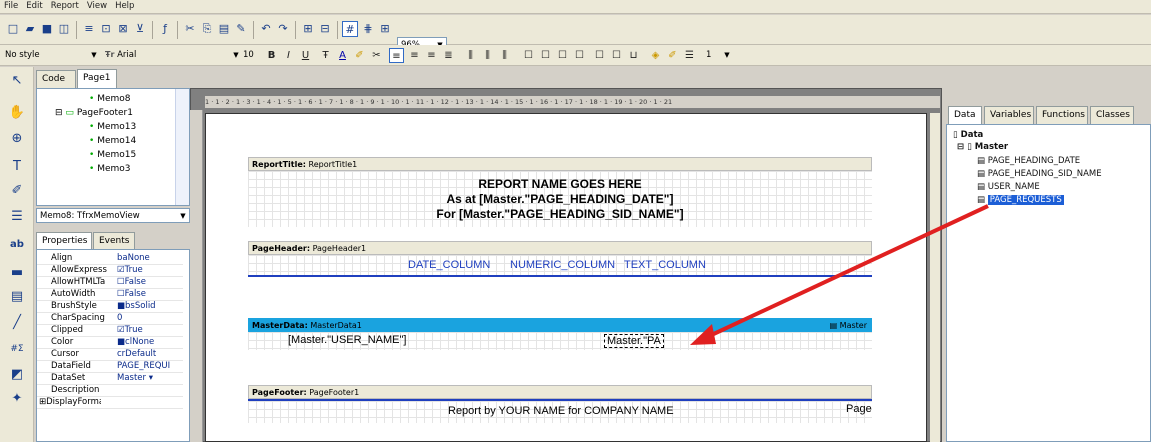  What do you see at coordinates (1062, 115) in the screenshot?
I see `tab-functions: Functions` at bounding box center [1062, 115].